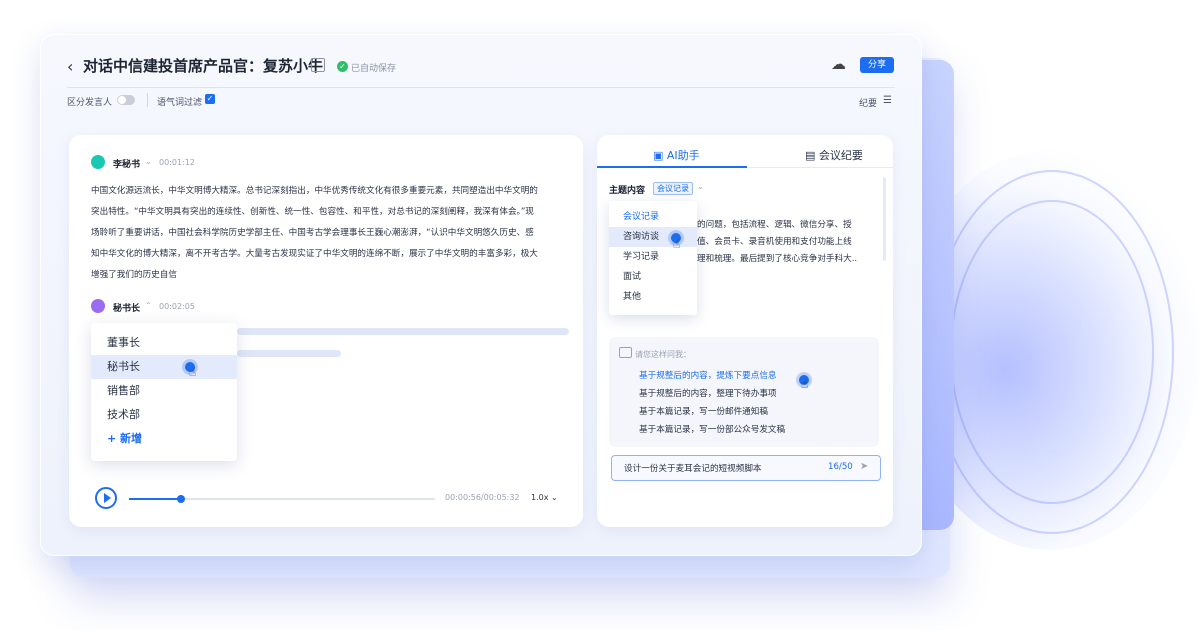 This screenshot has width=1200, height=630. I want to click on suggestion-item: 基于本篇记录，写一份部公众号发文稿, so click(712, 429).